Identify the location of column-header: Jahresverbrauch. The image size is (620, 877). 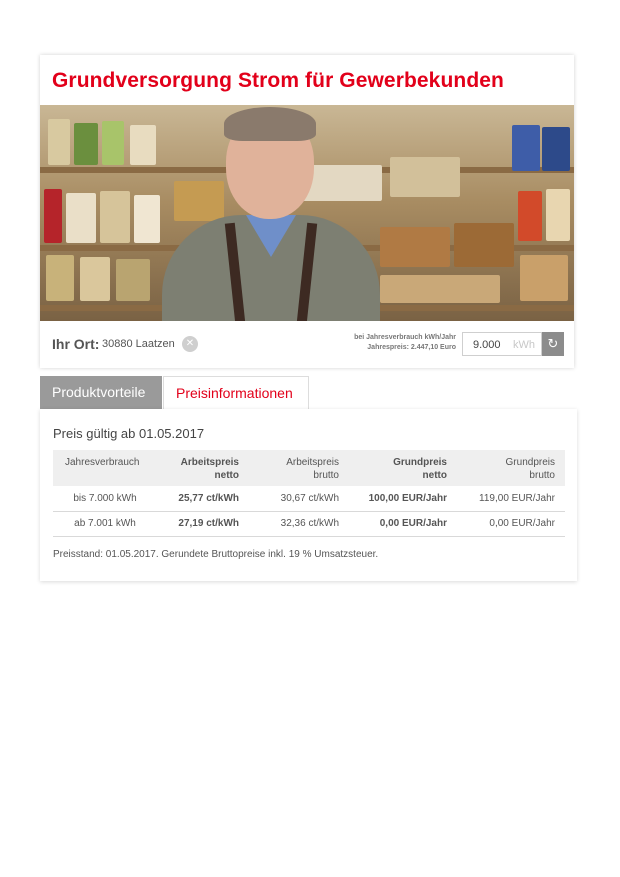
(105, 468).